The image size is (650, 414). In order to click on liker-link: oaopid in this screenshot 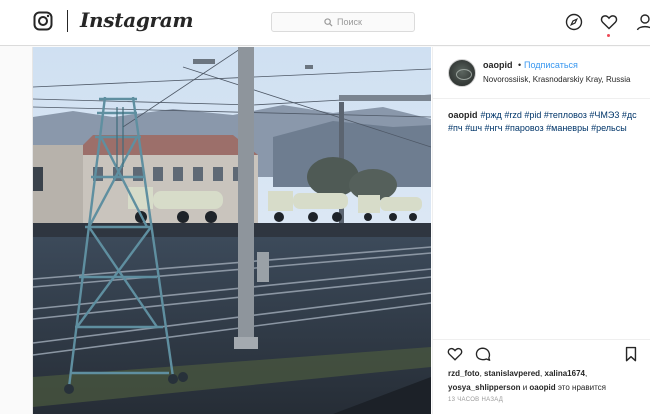, I will do `click(542, 387)`.